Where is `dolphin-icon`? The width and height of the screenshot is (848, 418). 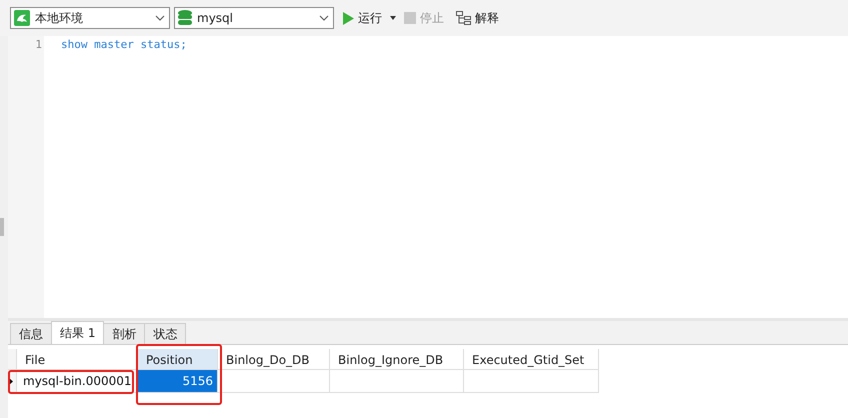
dolphin-icon is located at coordinates (22, 18).